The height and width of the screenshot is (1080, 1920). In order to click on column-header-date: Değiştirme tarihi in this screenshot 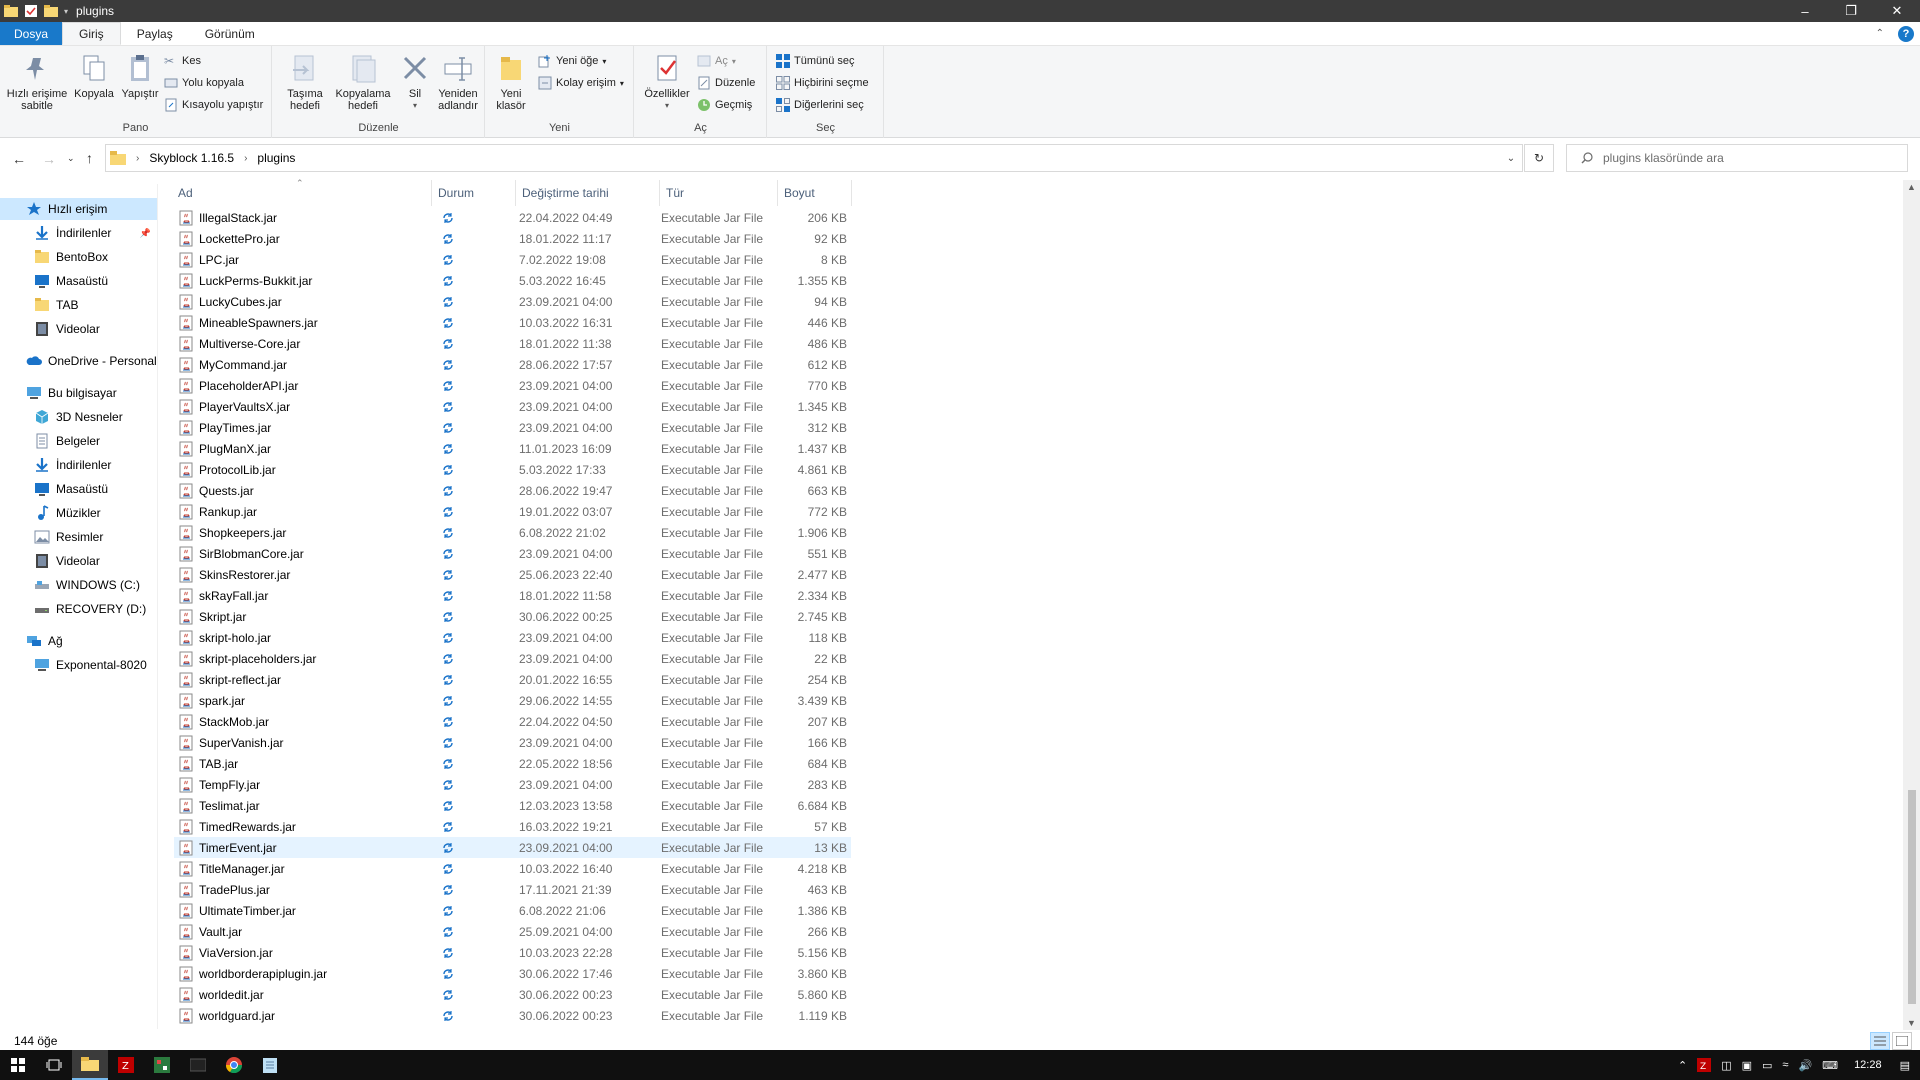, I will do `click(588, 193)`.